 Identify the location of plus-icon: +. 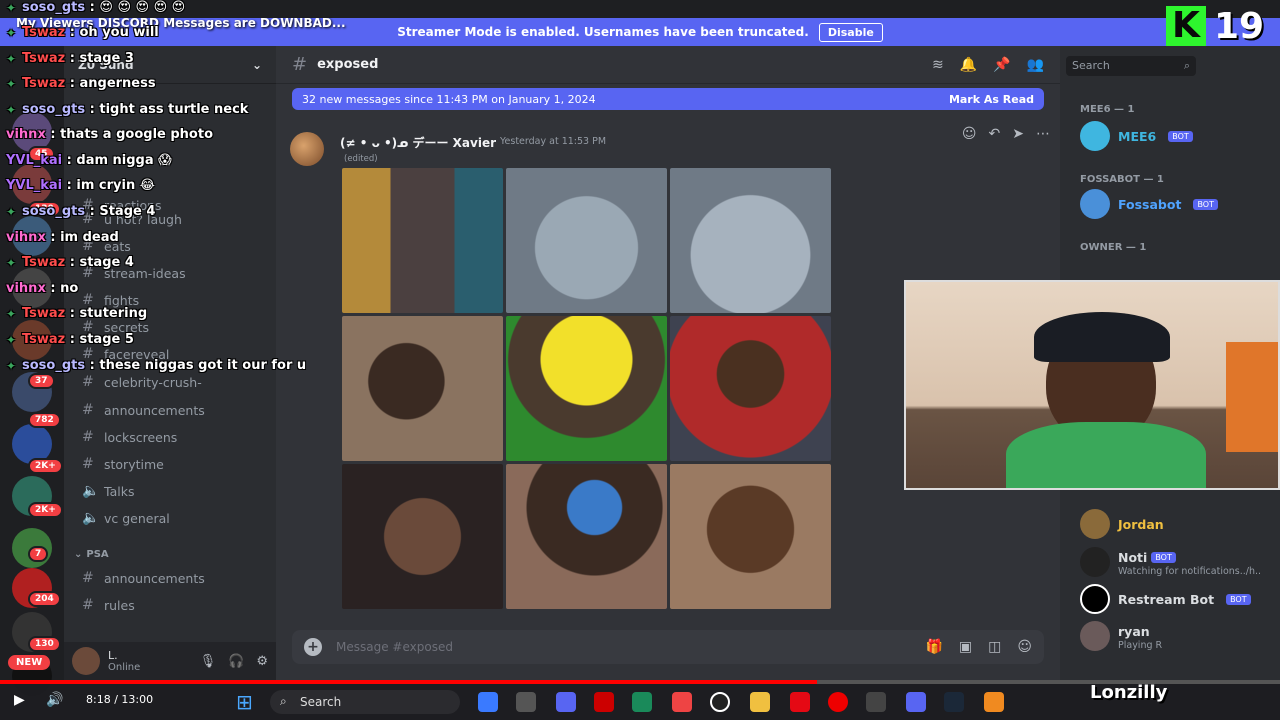
(313, 647).